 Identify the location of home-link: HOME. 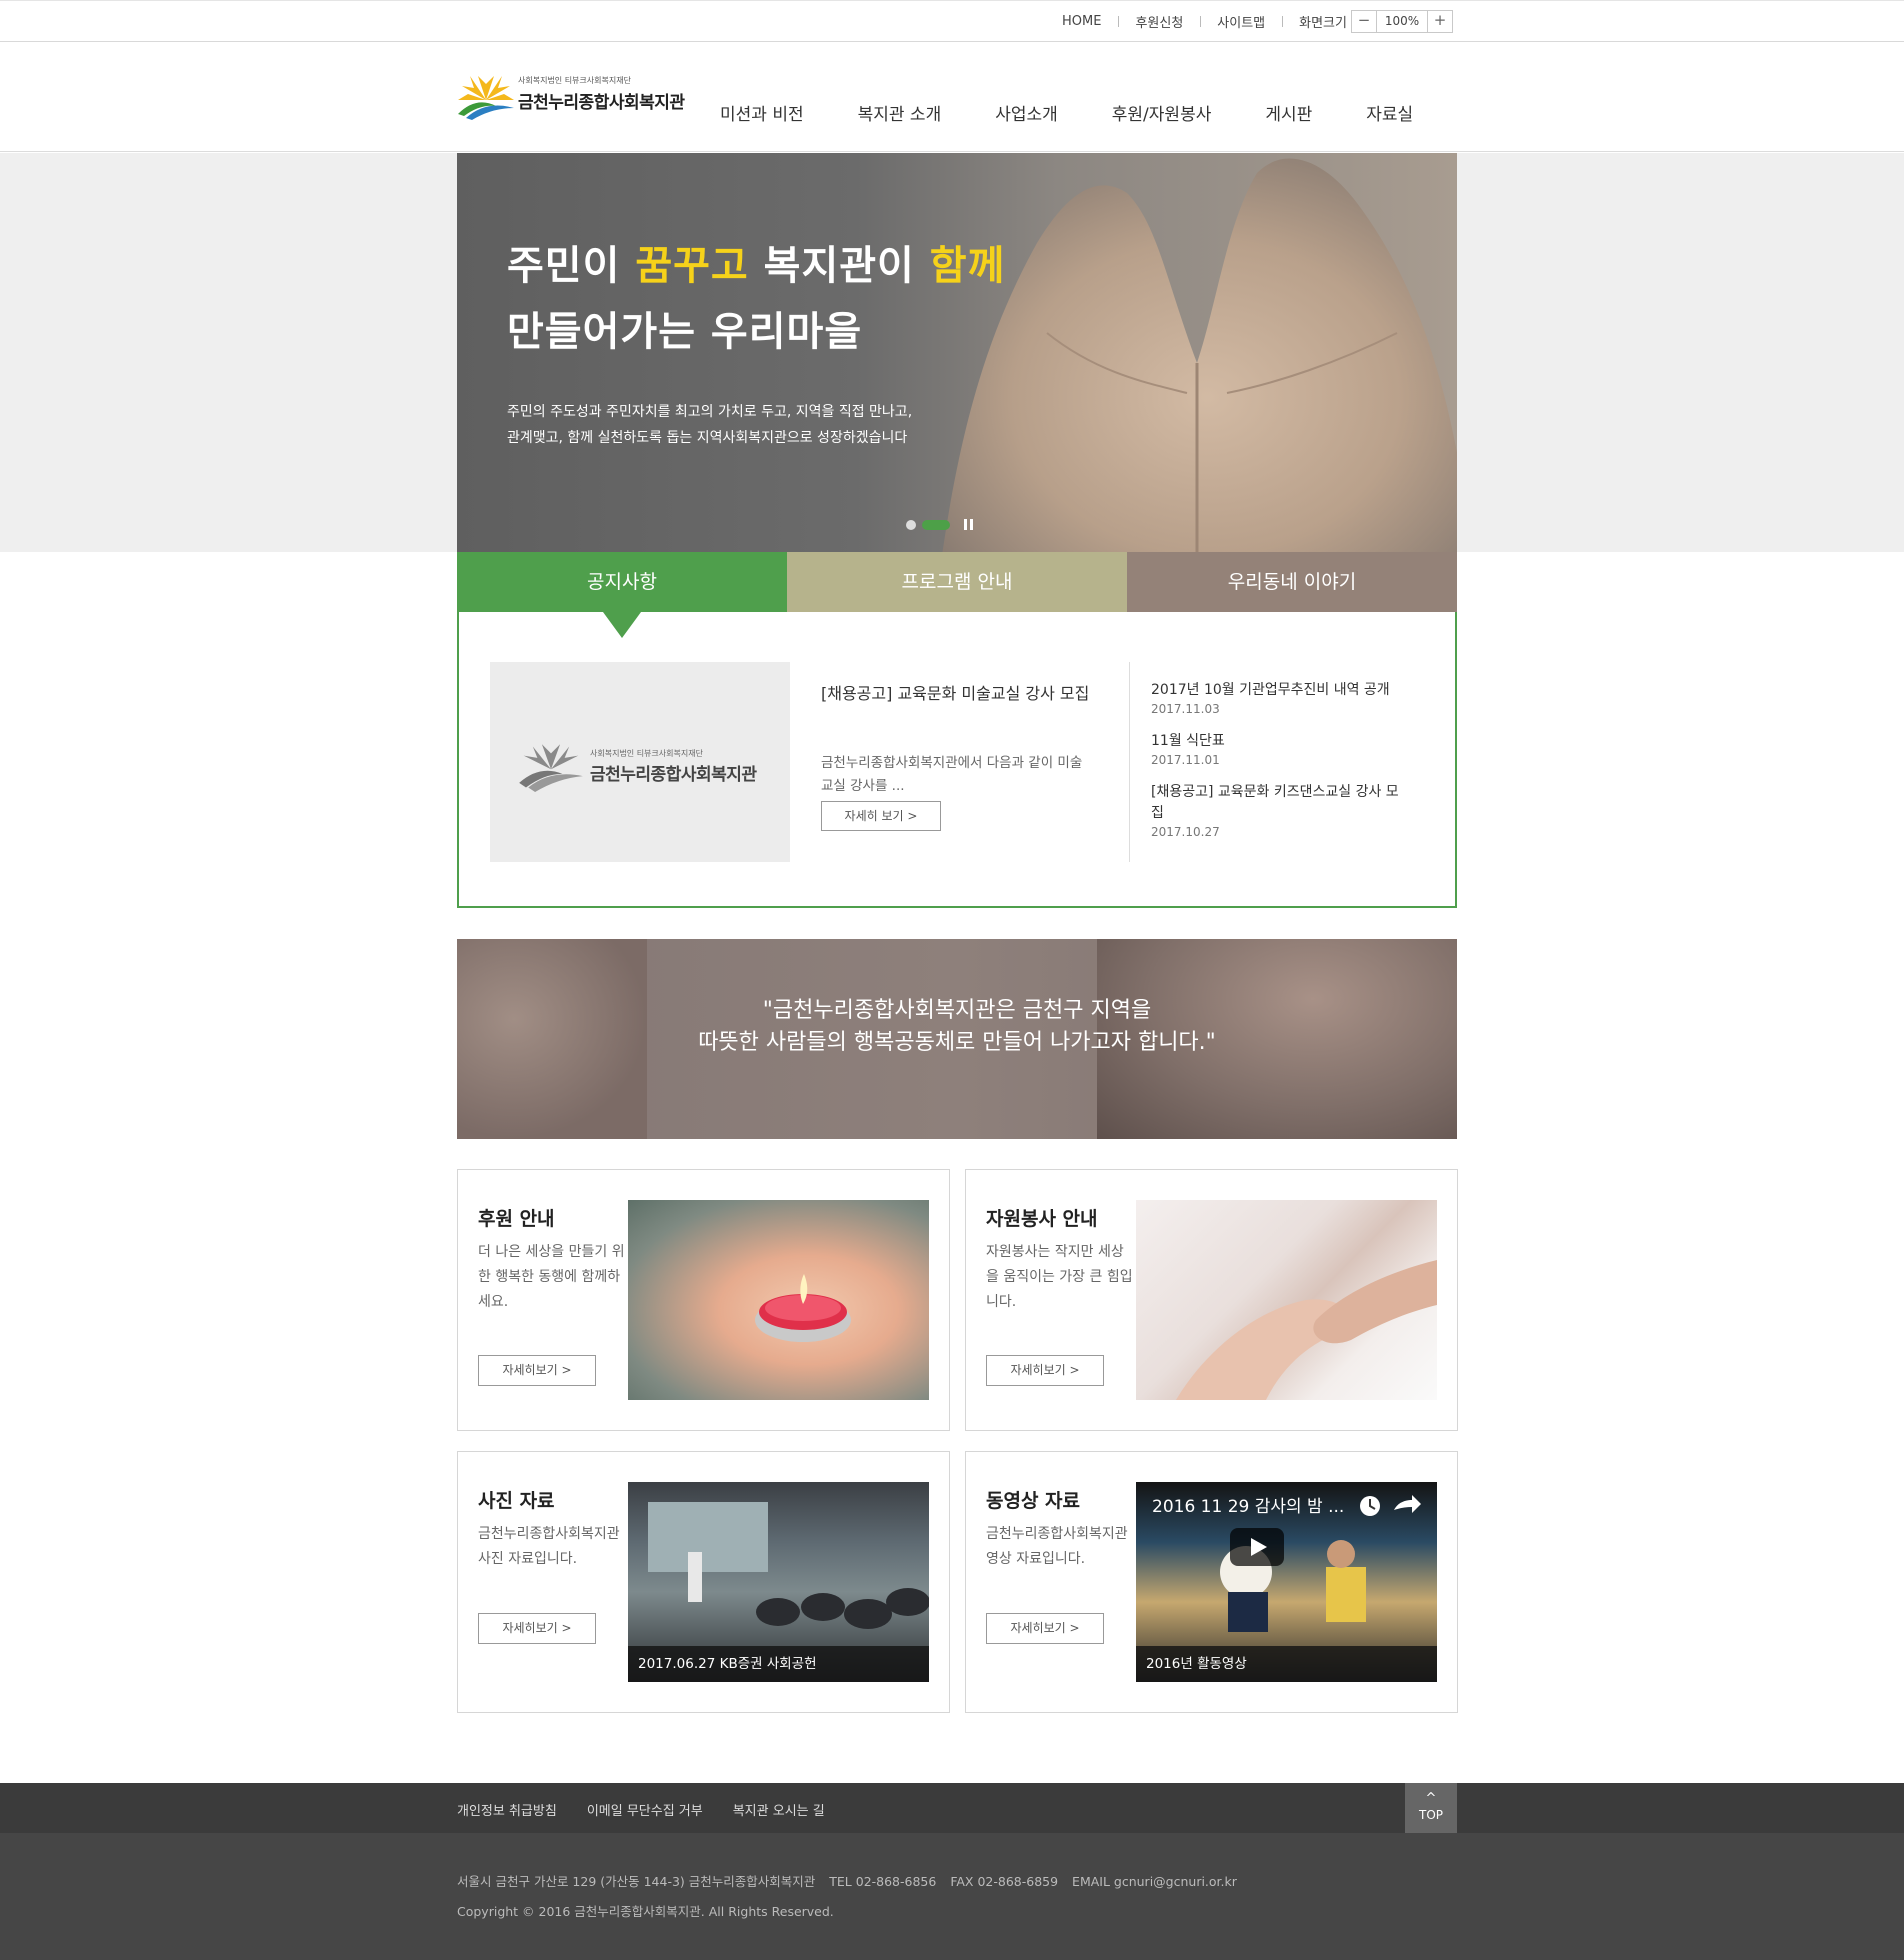
(1081, 21).